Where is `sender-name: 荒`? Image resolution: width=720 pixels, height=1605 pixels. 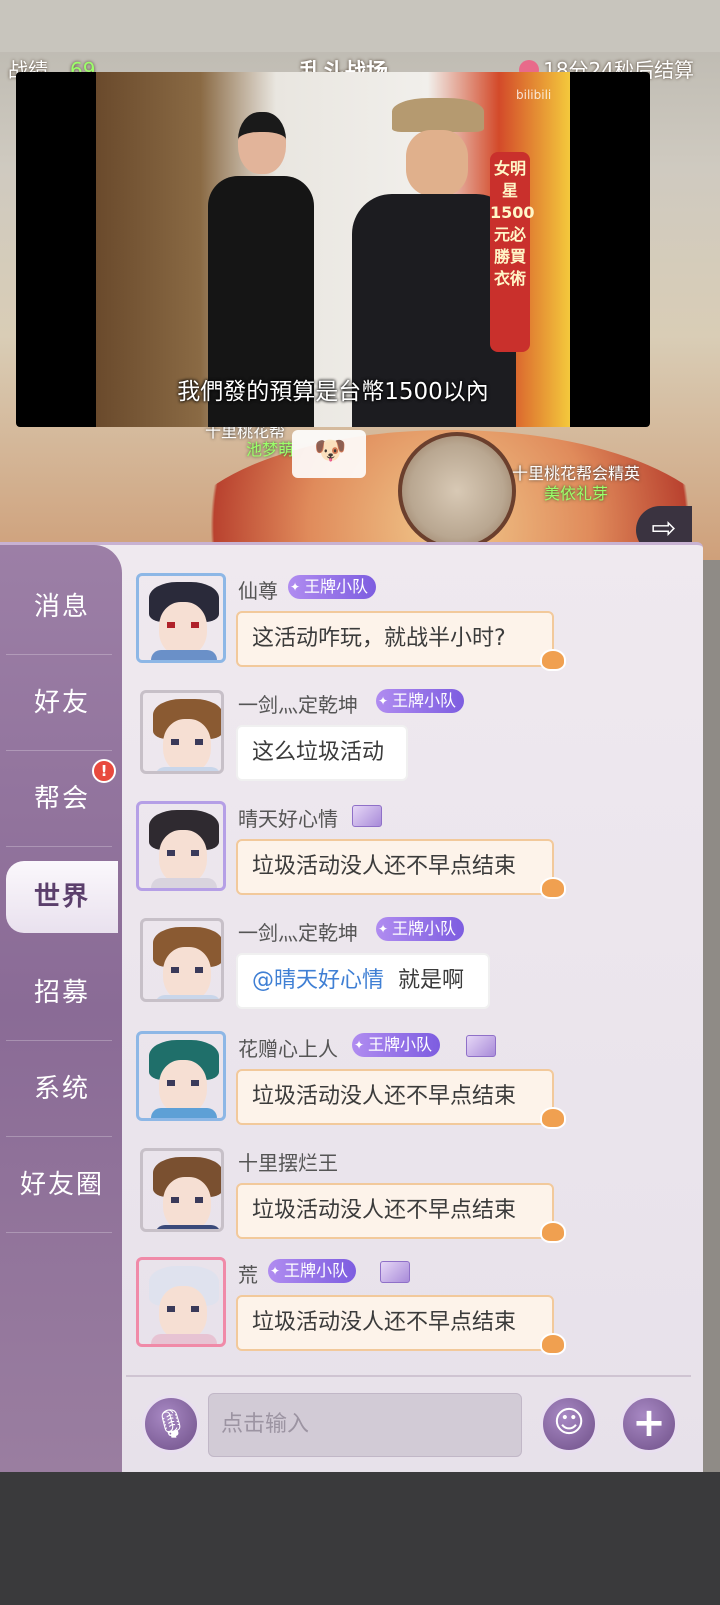 sender-name: 荒 is located at coordinates (248, 1273).